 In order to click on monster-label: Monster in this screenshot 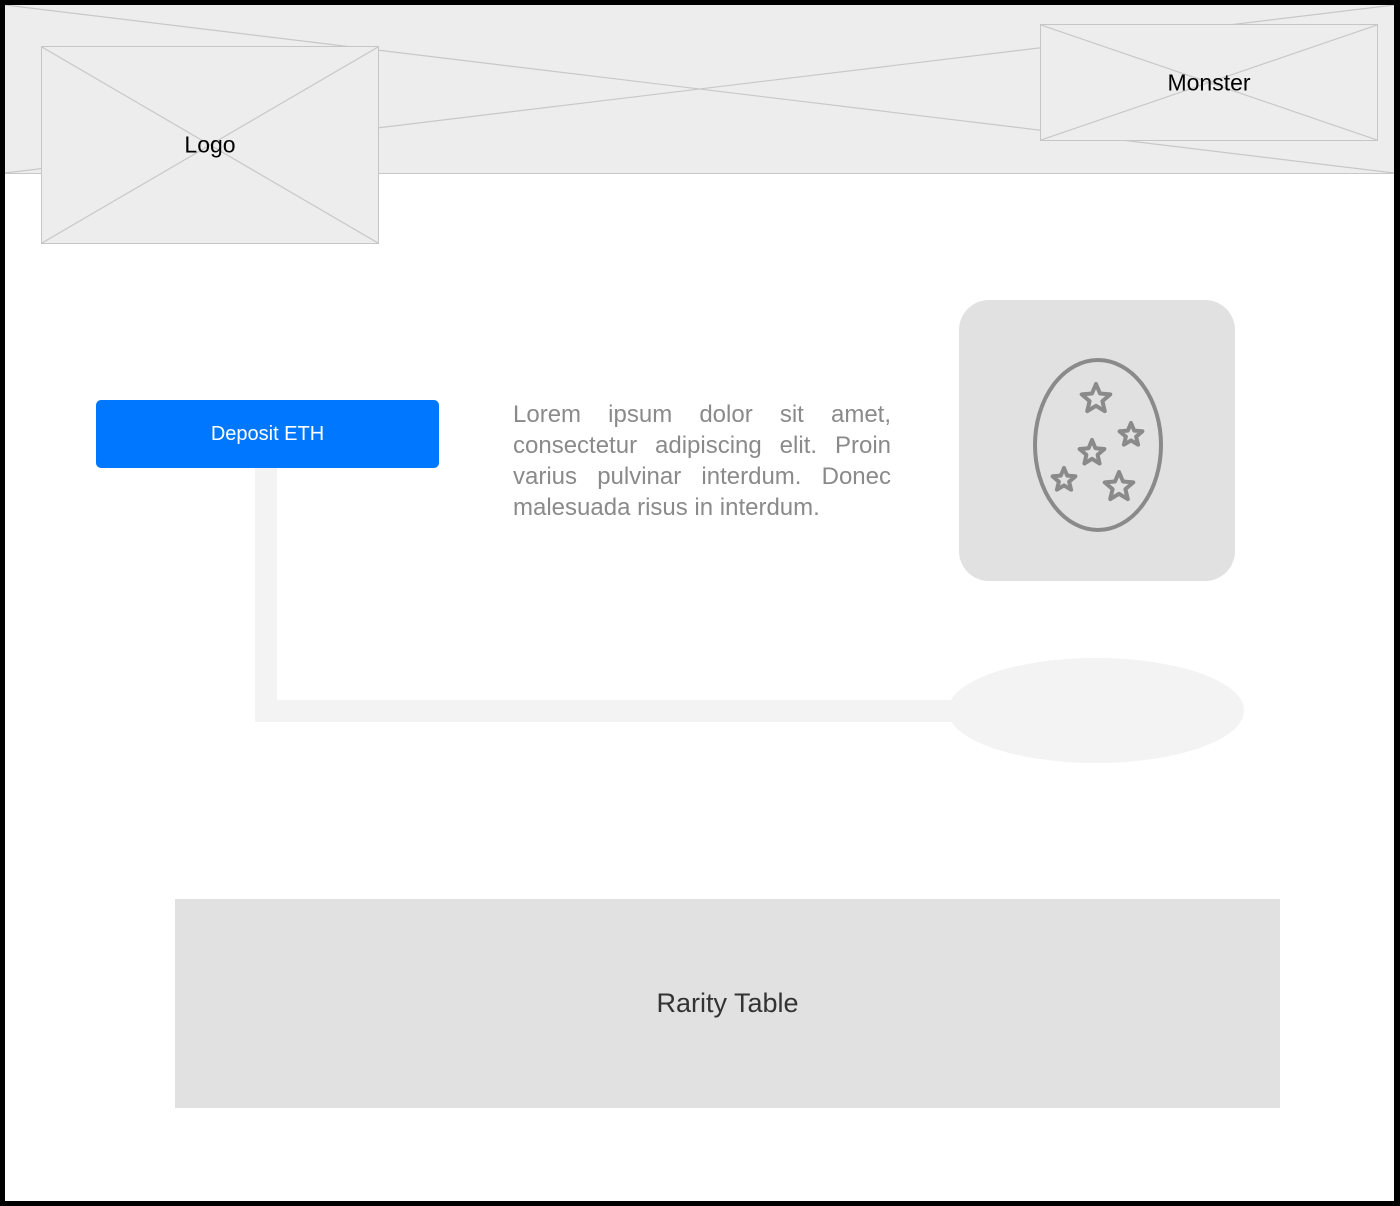, I will do `click(1209, 82)`.